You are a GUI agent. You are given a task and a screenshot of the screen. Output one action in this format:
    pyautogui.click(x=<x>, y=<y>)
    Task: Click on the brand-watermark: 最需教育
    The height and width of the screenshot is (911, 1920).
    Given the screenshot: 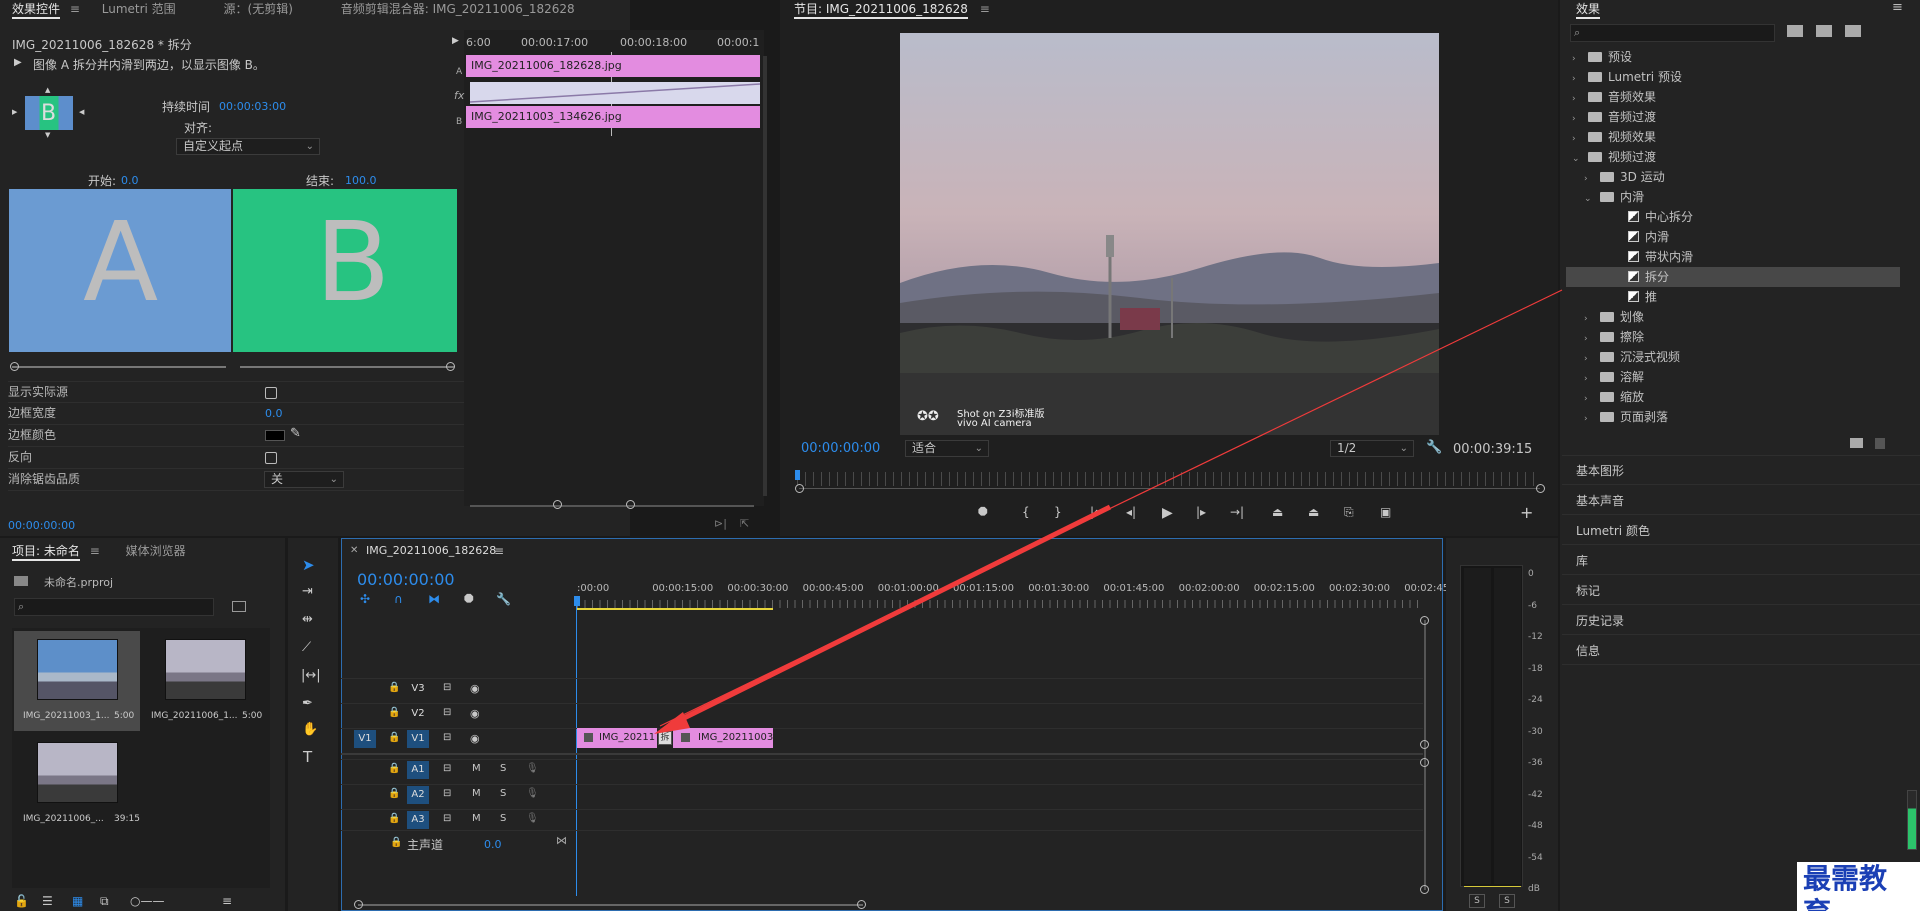 What is the action you would take?
    pyautogui.click(x=1858, y=886)
    